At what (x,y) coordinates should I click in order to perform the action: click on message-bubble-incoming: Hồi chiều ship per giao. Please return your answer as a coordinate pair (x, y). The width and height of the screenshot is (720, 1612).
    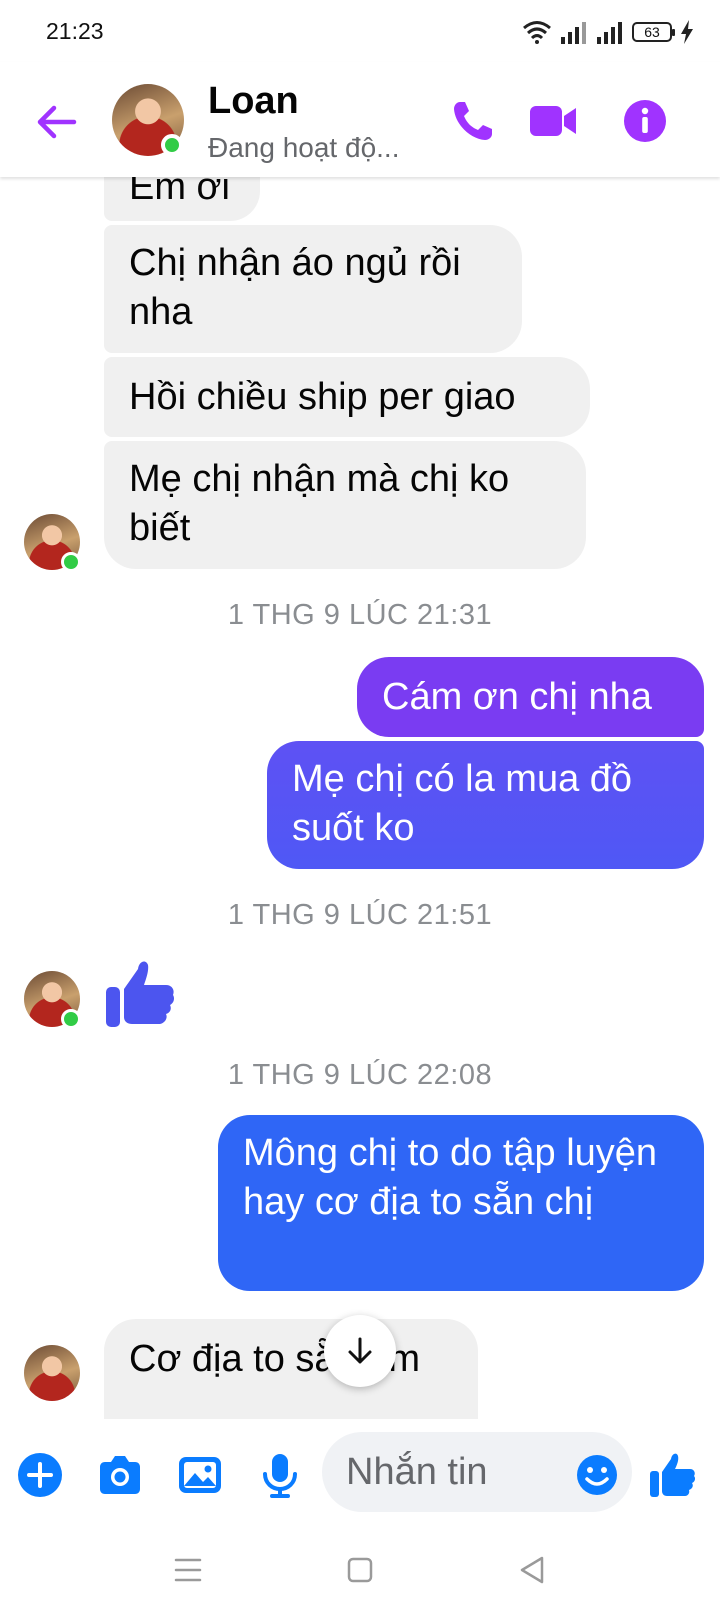
    Looking at the image, I should click on (347, 397).